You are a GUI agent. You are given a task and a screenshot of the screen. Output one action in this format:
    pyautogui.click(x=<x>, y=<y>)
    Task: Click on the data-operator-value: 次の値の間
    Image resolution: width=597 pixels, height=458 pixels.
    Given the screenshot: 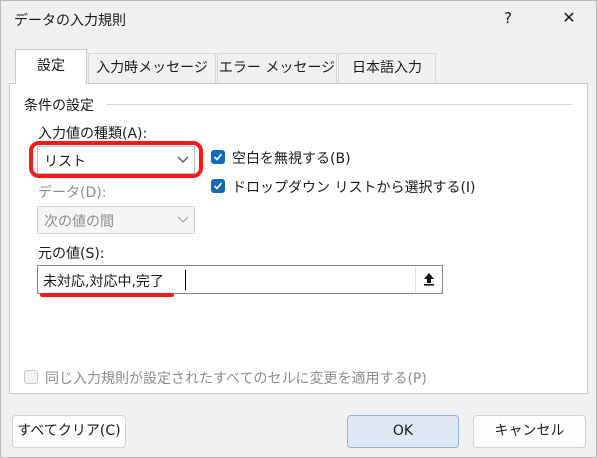 What is the action you would take?
    pyautogui.click(x=79, y=222)
    